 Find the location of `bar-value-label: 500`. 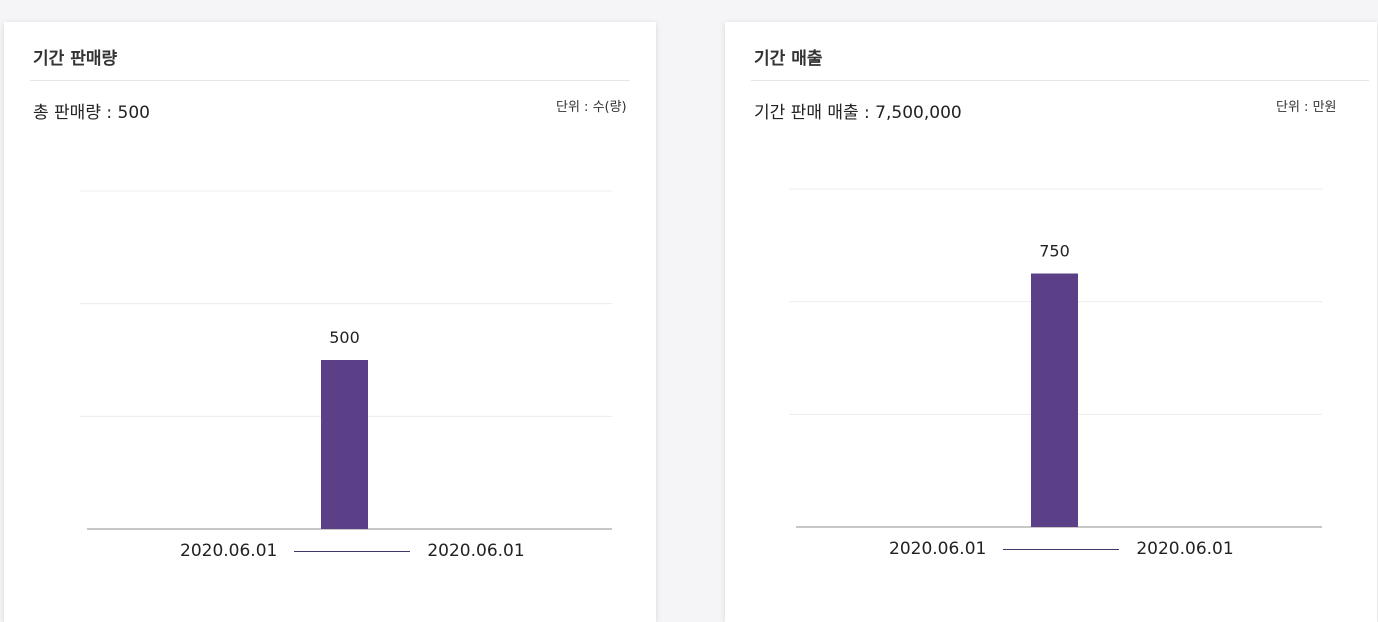

bar-value-label: 500 is located at coordinates (344, 337).